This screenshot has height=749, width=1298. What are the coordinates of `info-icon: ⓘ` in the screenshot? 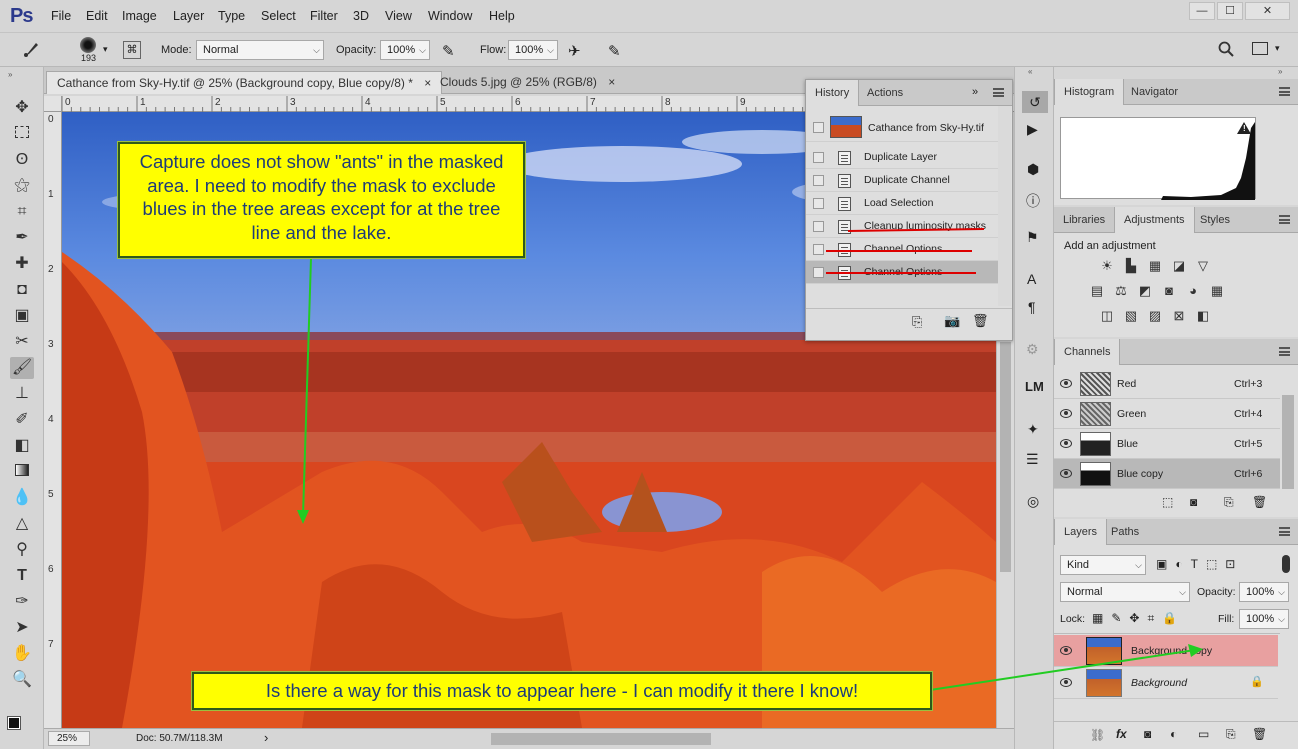 It's located at (1033, 201).